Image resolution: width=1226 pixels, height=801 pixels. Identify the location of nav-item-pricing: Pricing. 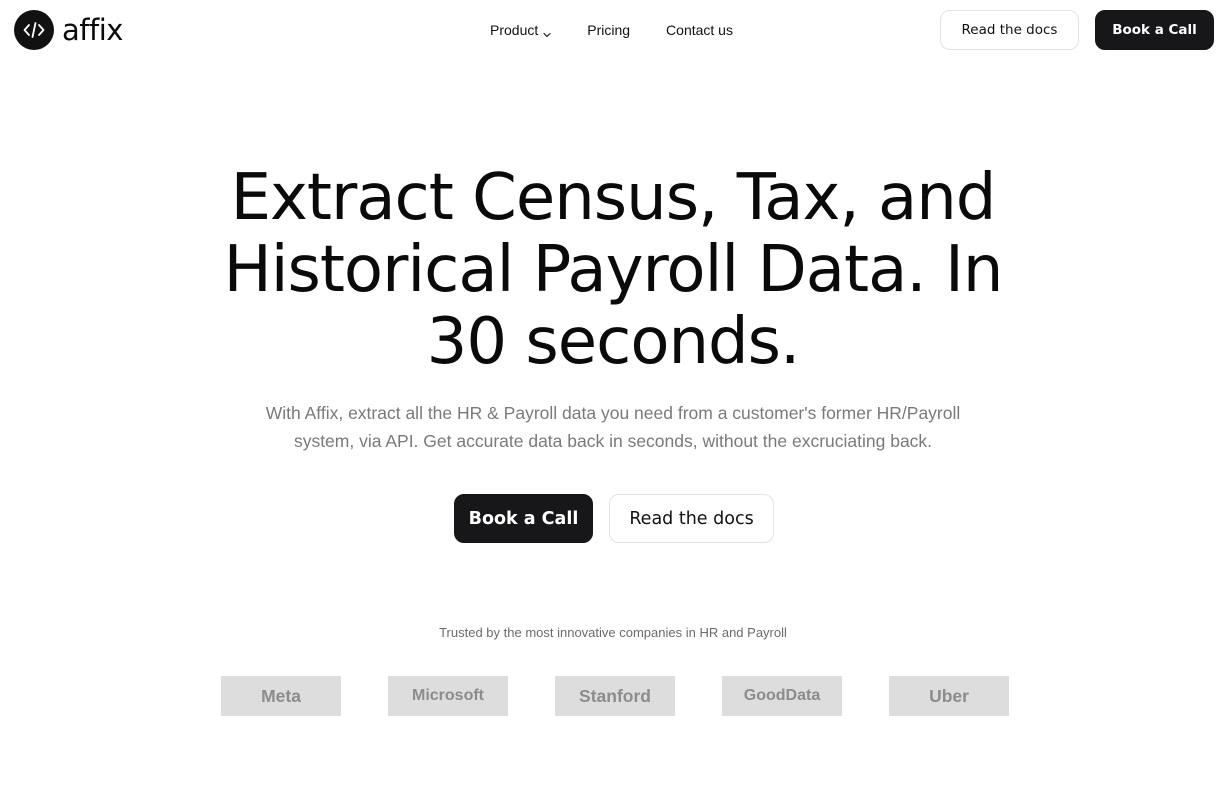
(608, 30).